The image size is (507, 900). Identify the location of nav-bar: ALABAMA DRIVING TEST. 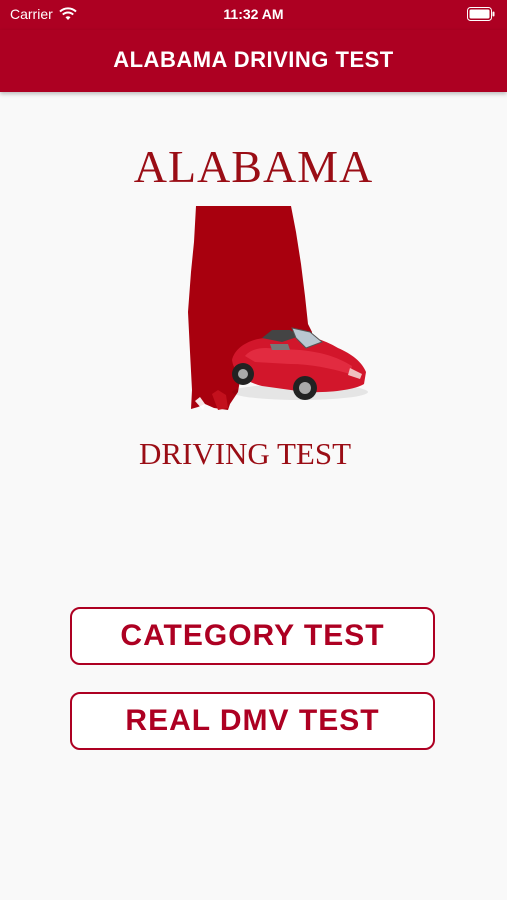
(253, 61).